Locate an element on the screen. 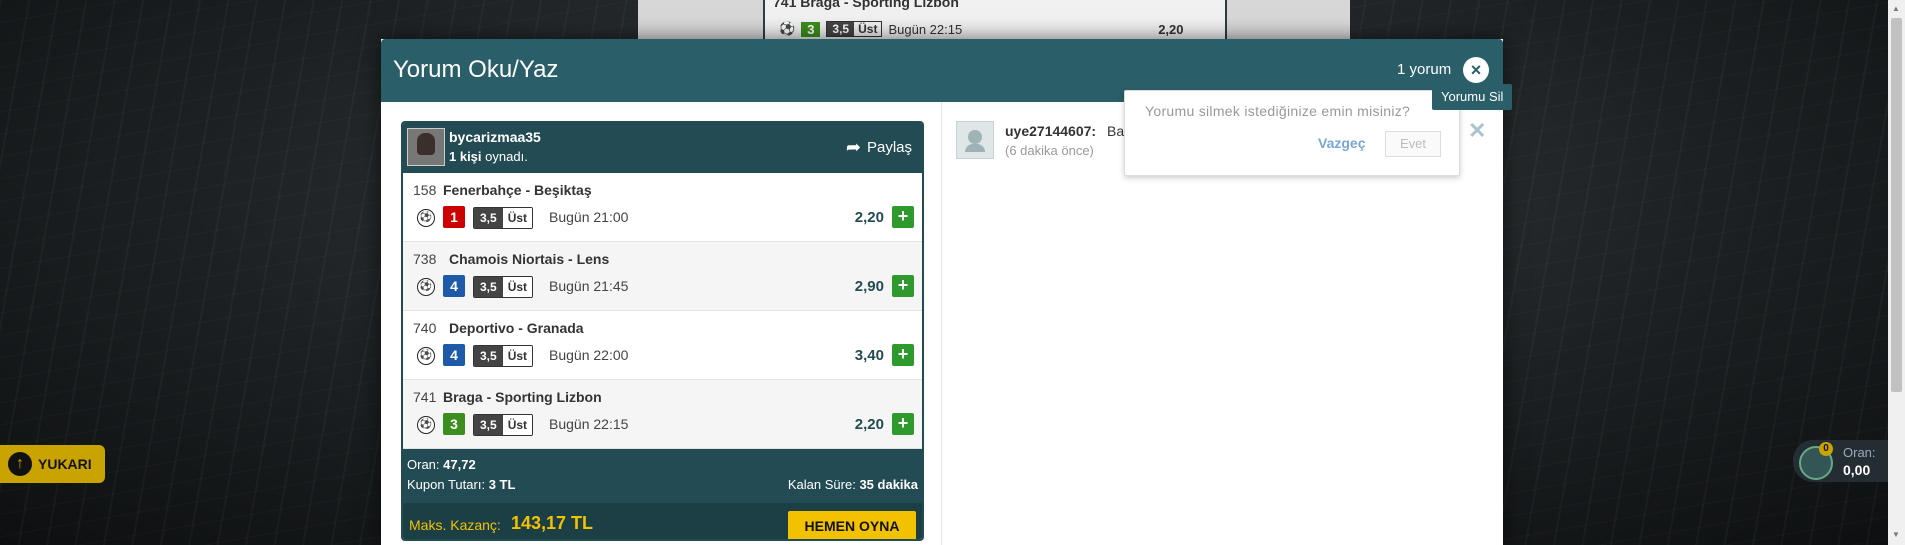 This screenshot has height=545, width=1905. coupon-count-badge: 0 is located at coordinates (1826, 449).